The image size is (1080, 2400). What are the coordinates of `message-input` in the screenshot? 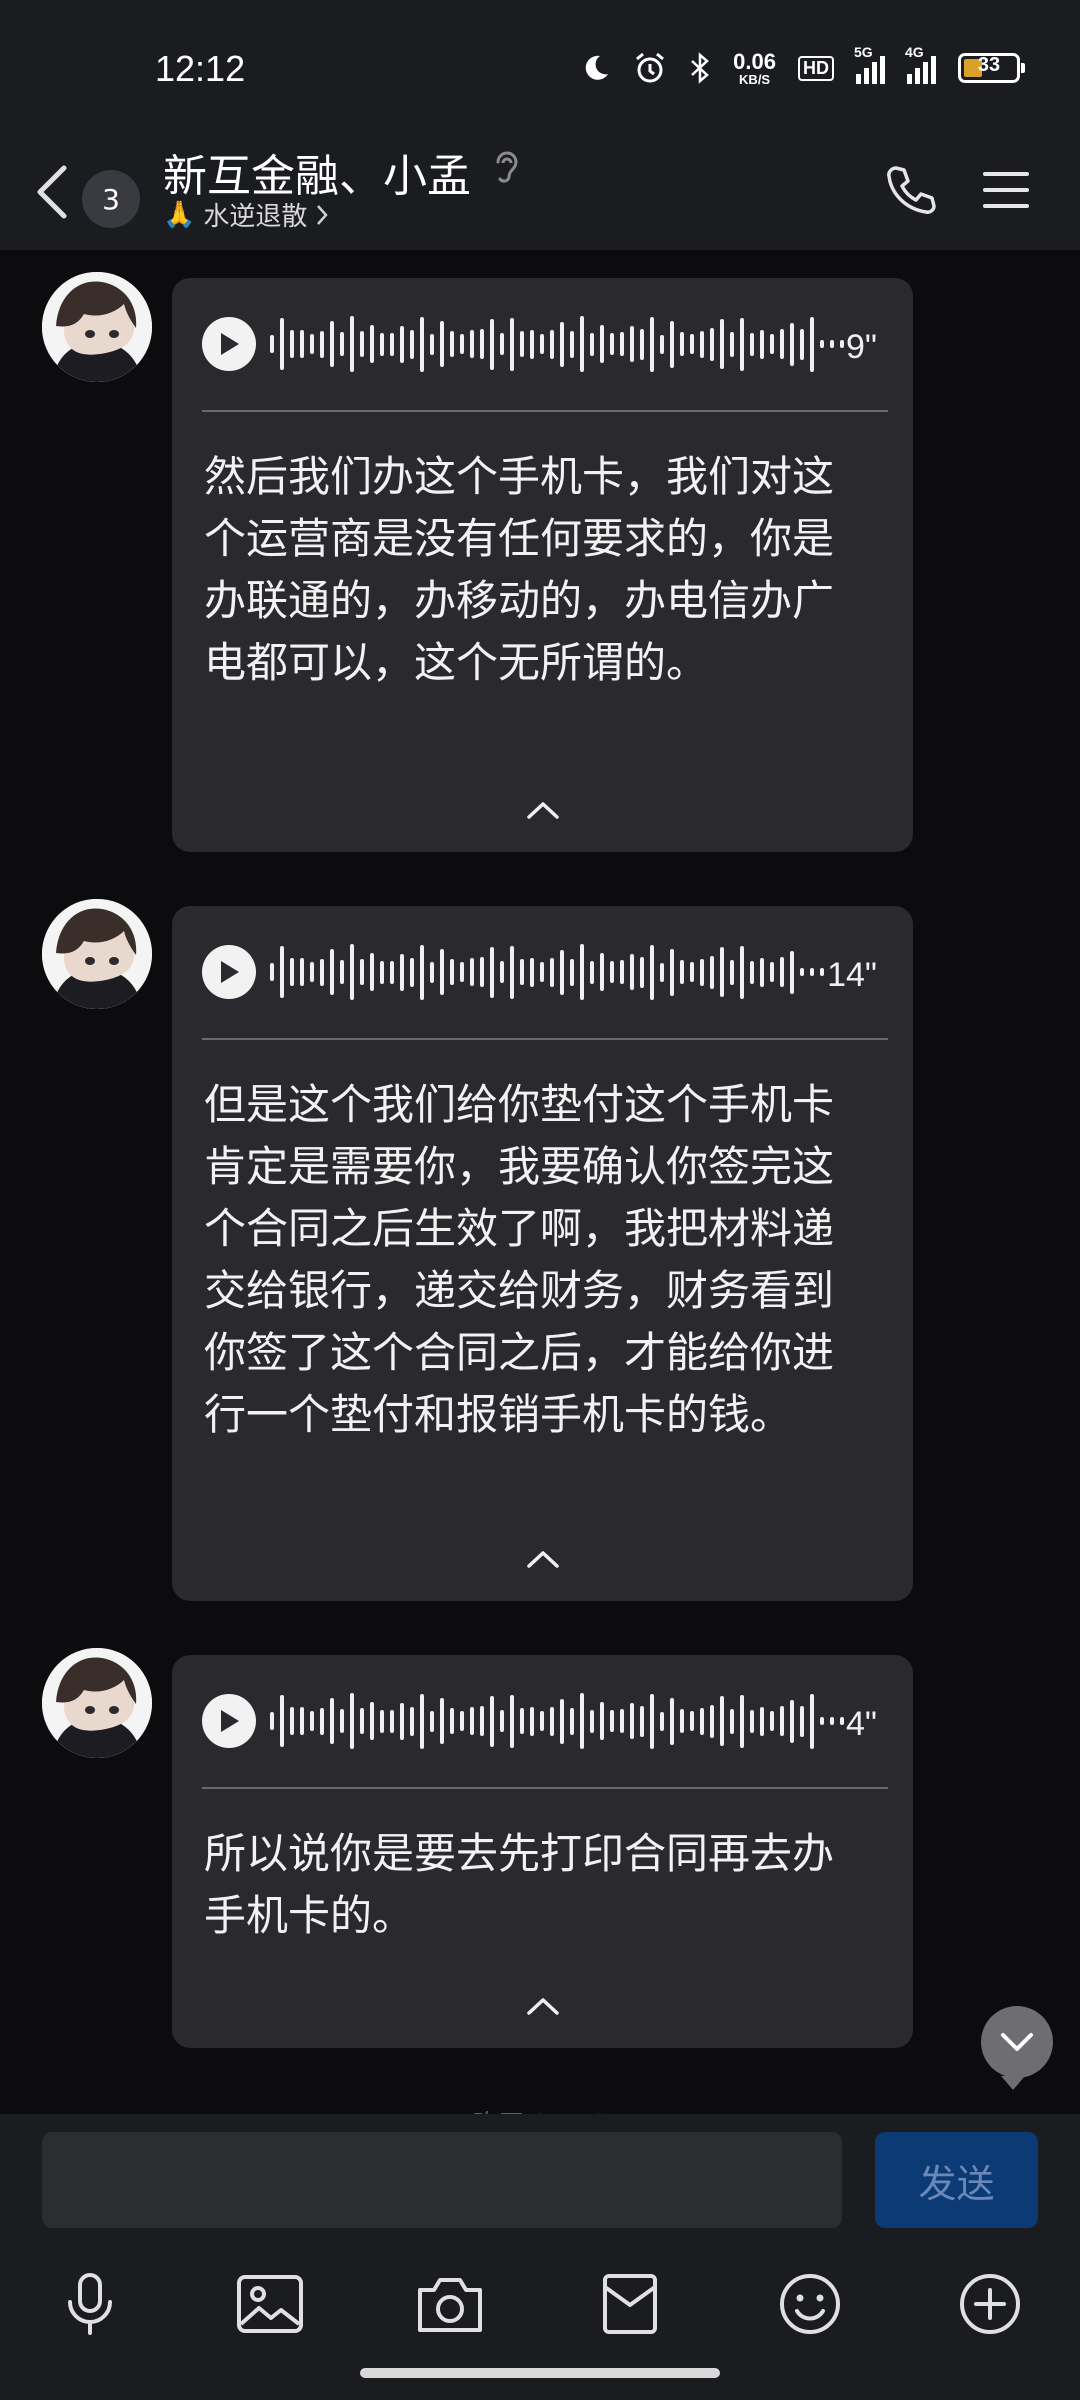 It's located at (442, 2180).